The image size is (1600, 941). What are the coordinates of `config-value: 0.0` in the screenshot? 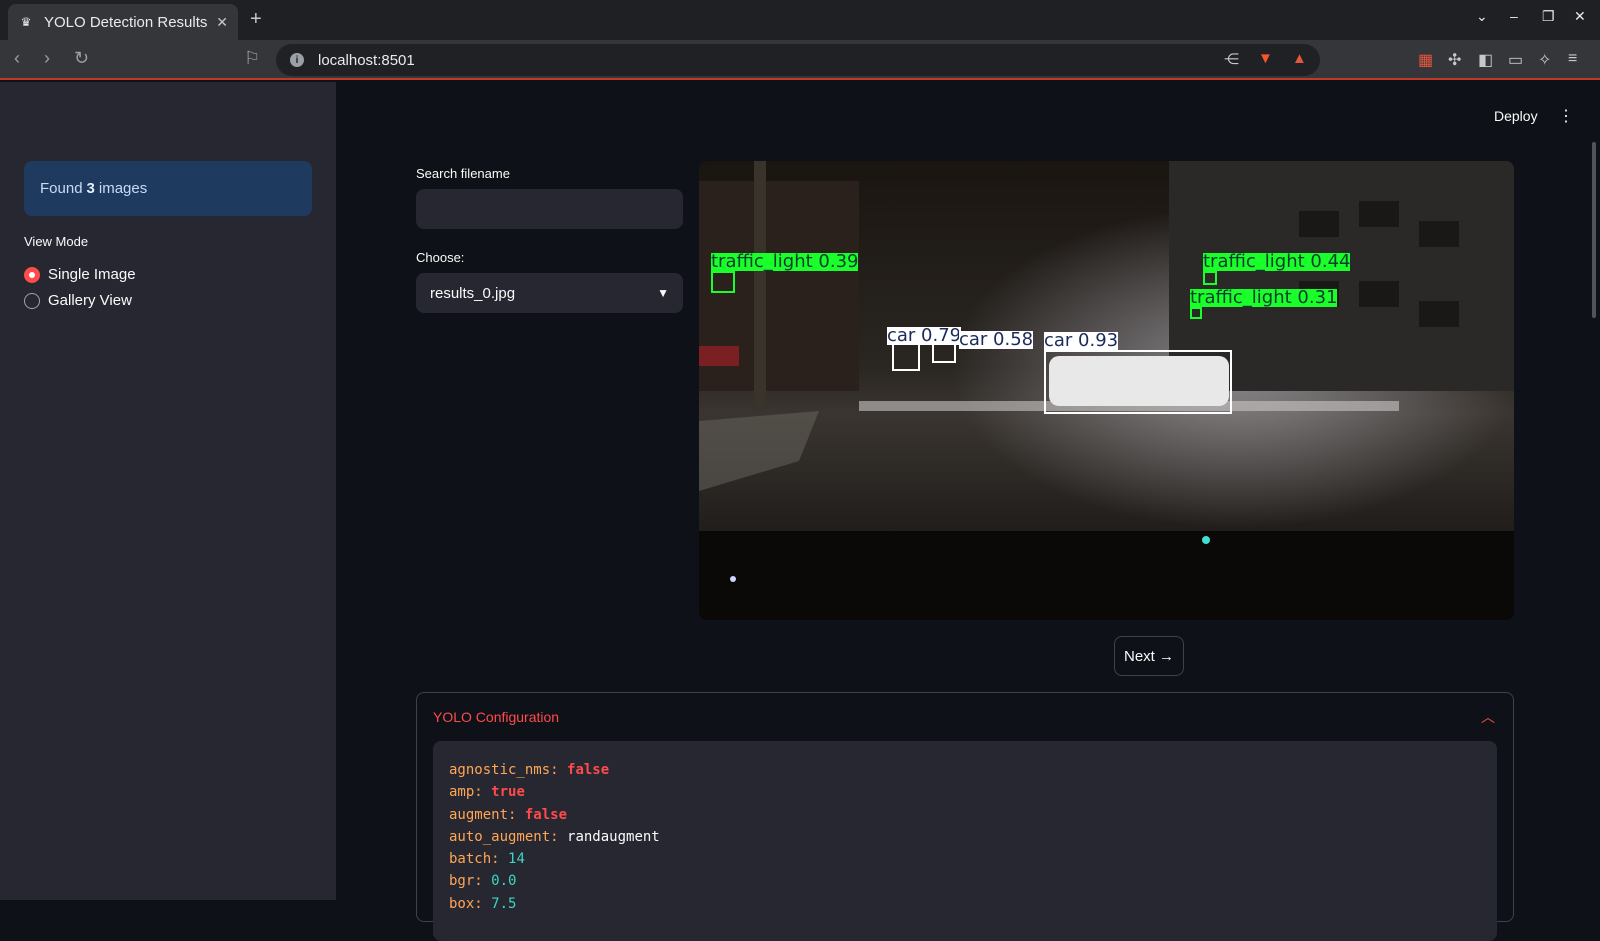 It's located at (504, 881).